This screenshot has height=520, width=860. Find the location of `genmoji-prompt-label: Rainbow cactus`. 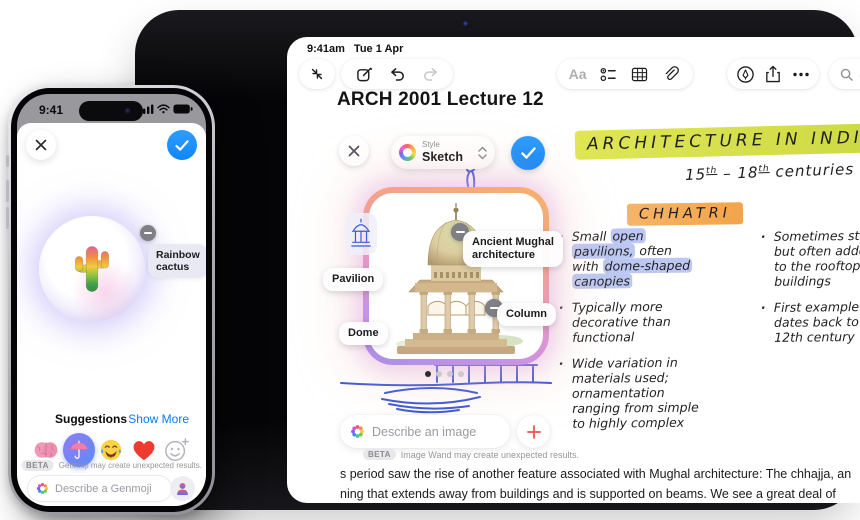

genmoji-prompt-label: Rainbow cactus is located at coordinates (177, 261).